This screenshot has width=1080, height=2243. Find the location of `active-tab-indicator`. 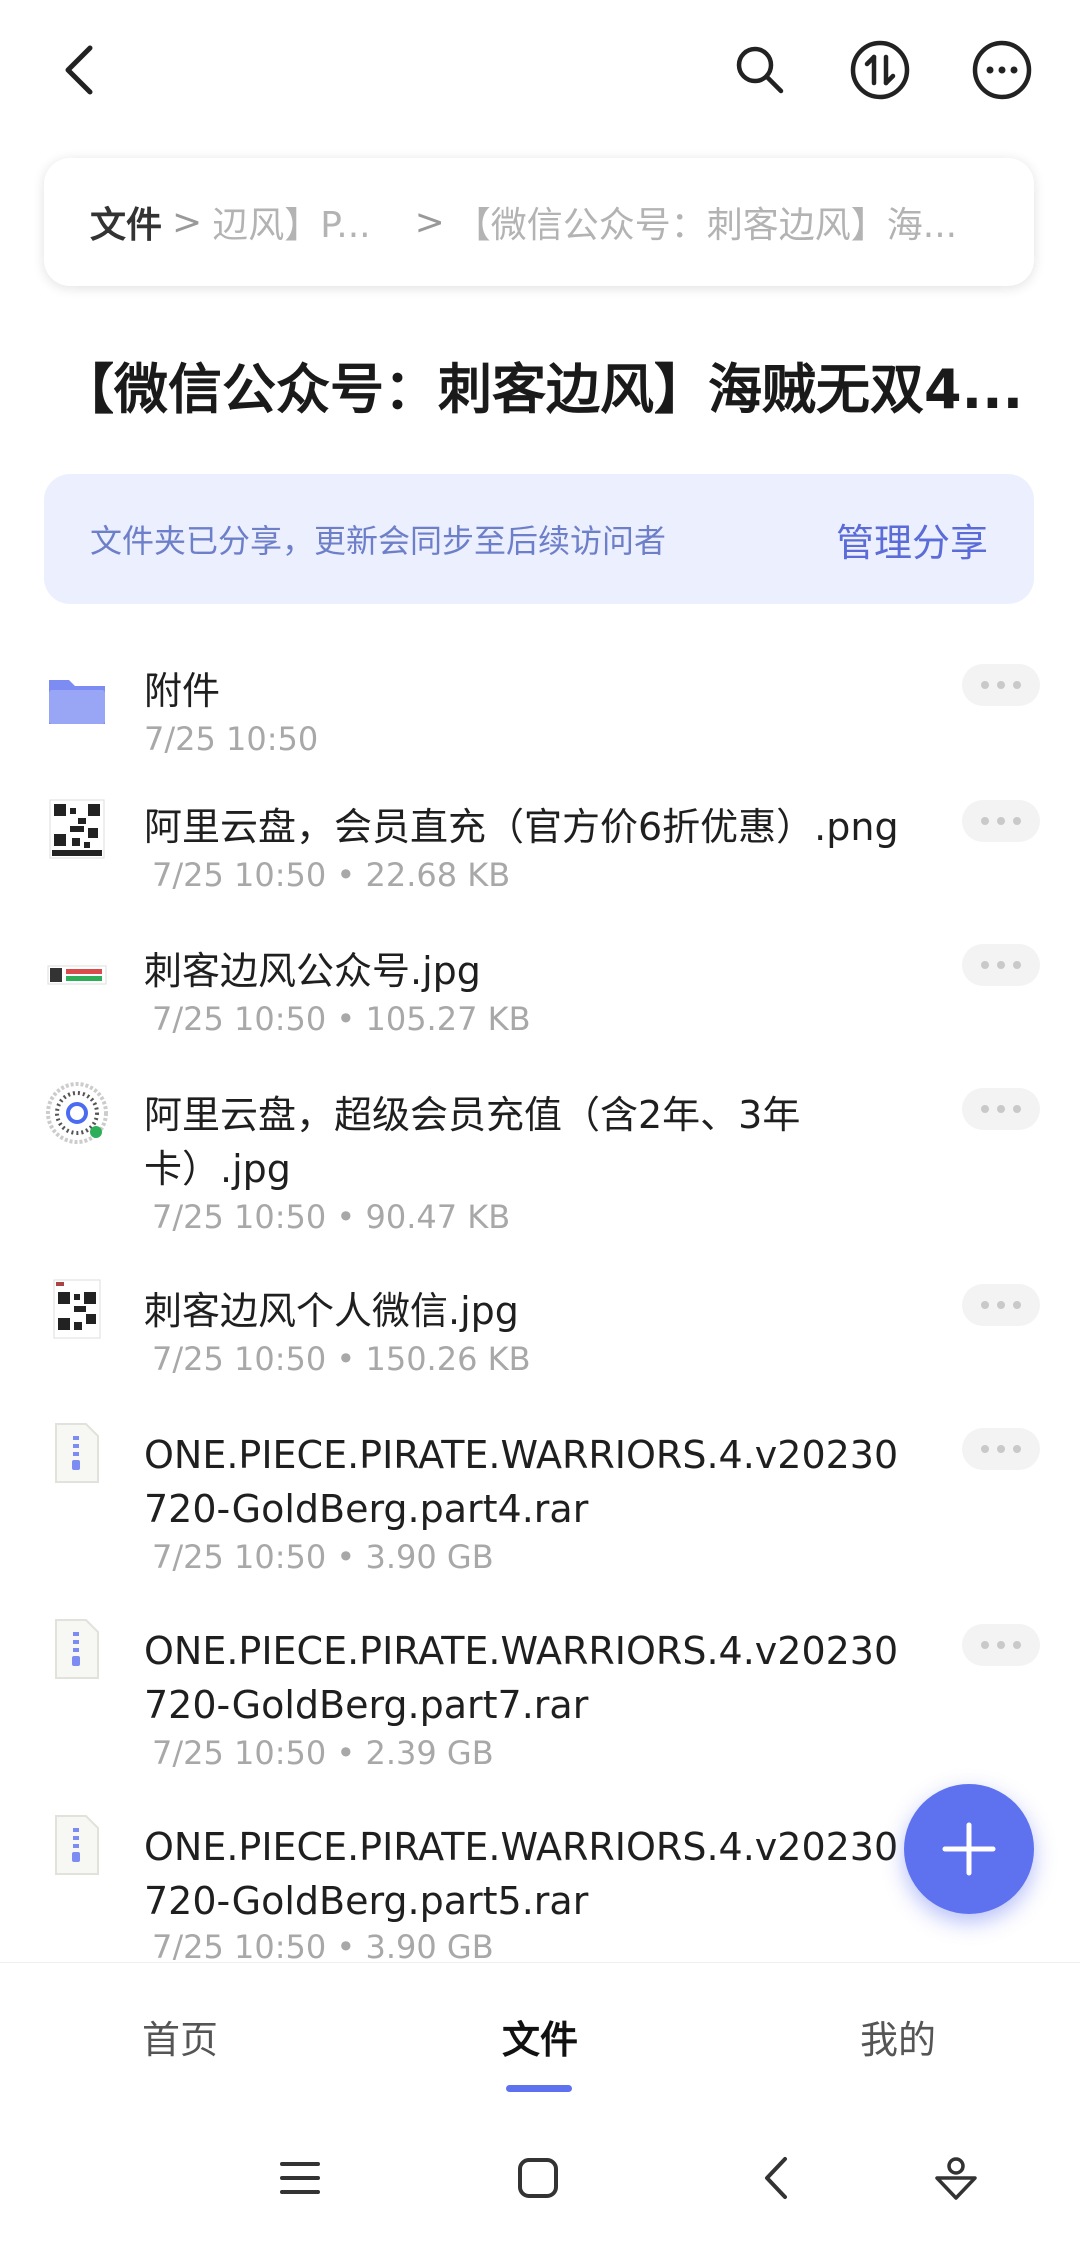

active-tab-indicator is located at coordinates (539, 2088).